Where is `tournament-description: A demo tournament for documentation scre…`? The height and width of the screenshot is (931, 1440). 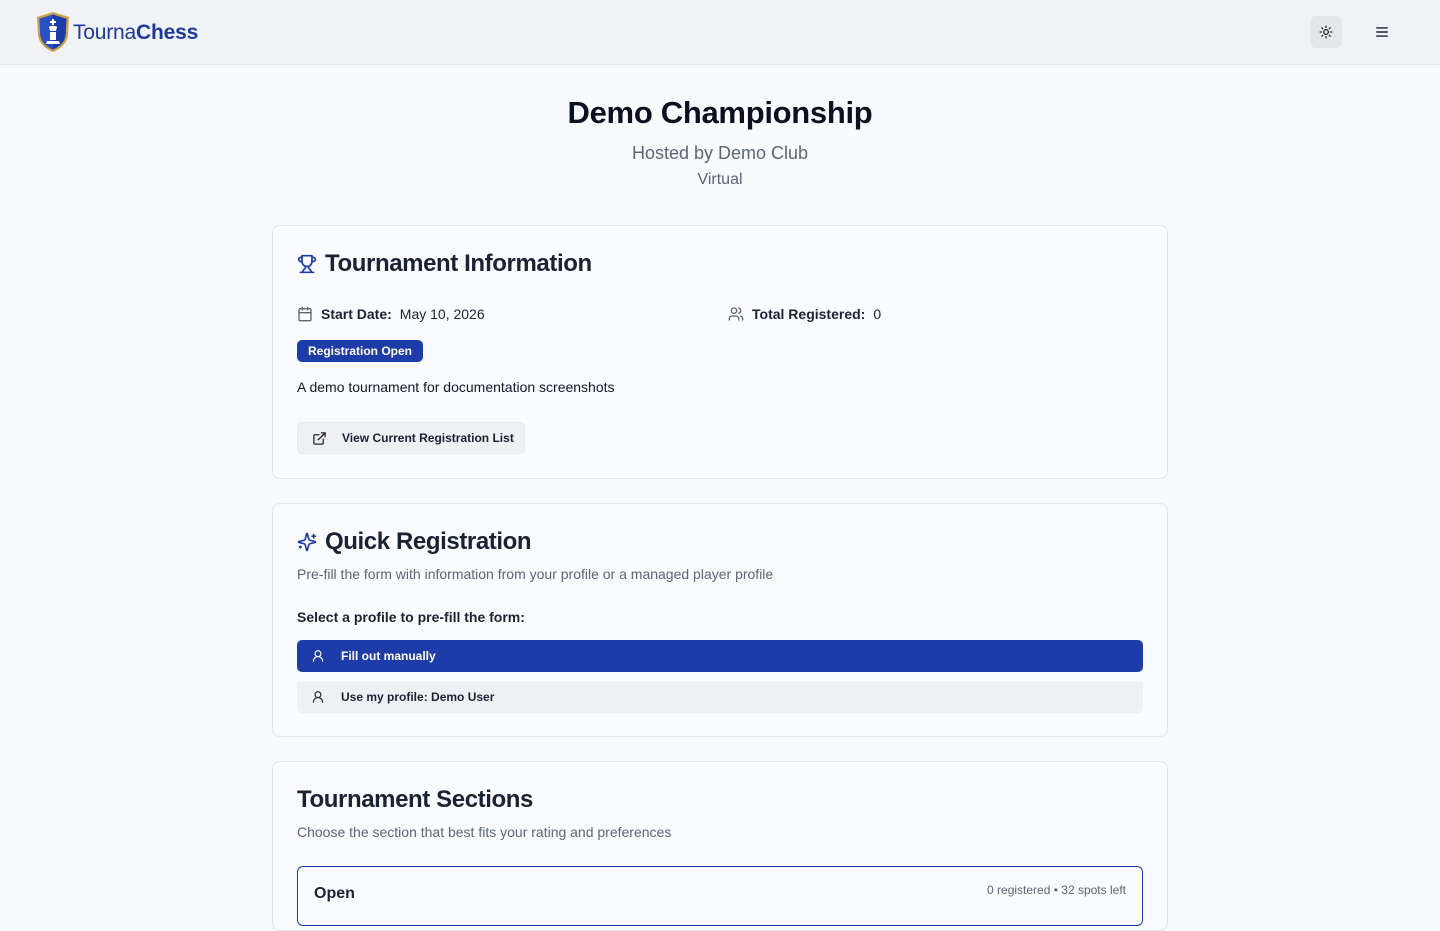 tournament-description: A demo tournament for documentation scre… is located at coordinates (456, 387).